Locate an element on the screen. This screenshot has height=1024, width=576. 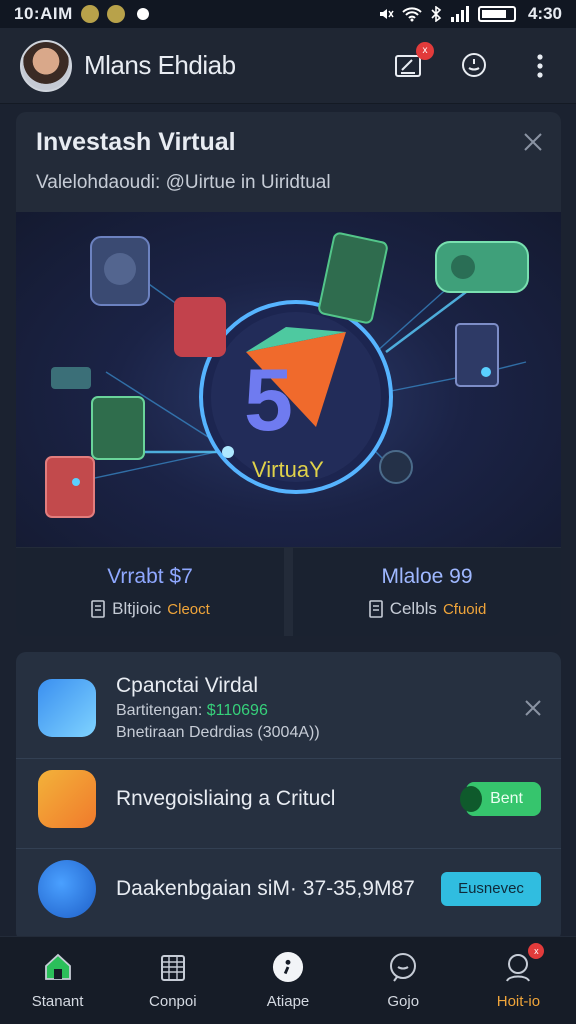
nav-label: Atiape is located at coordinates (288, 1001).